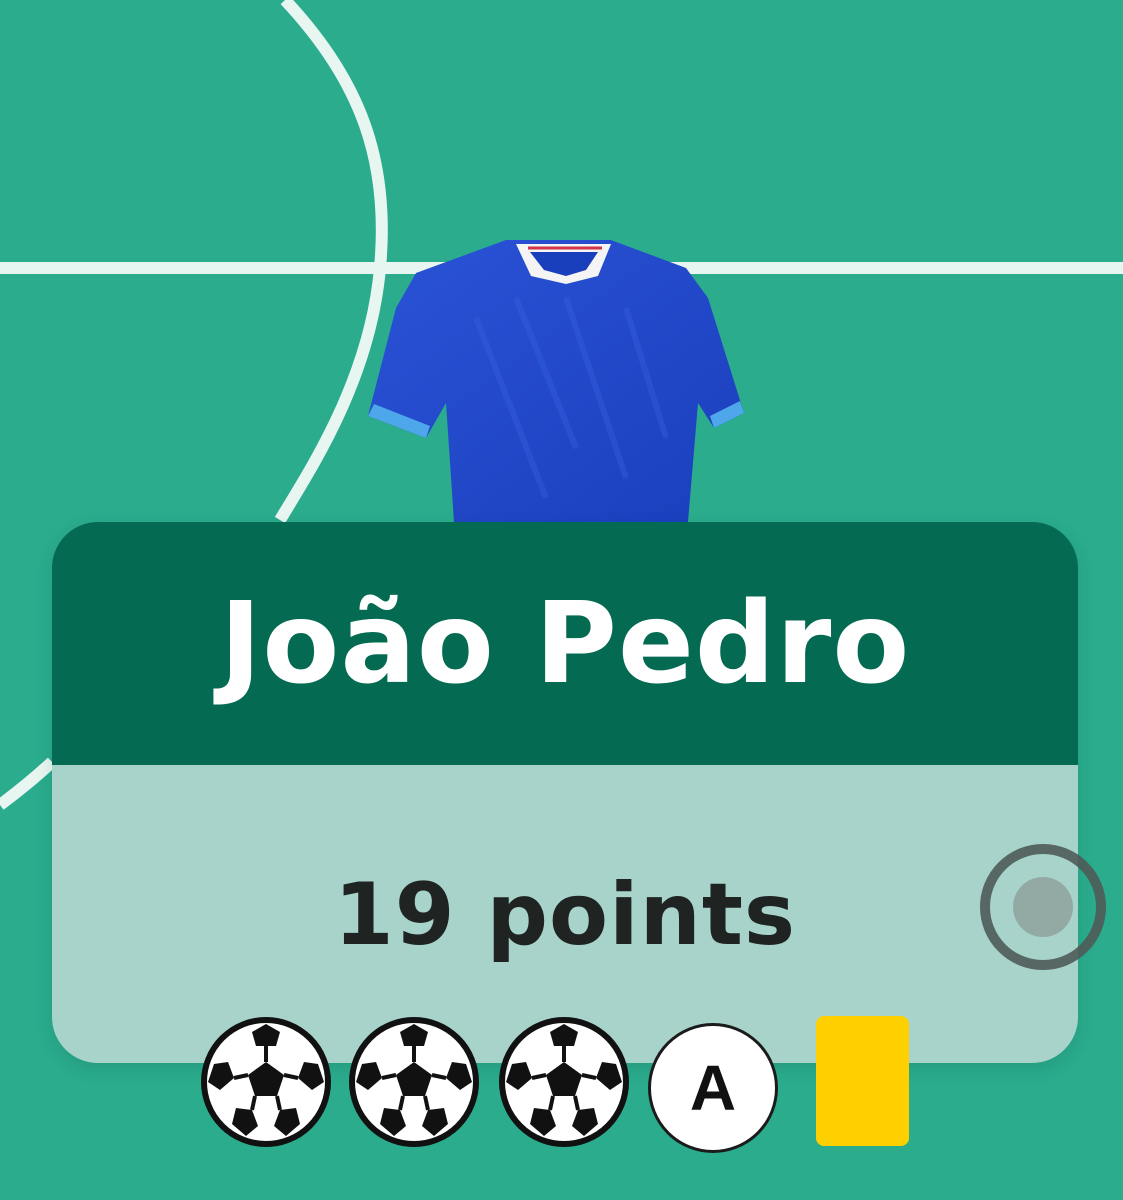  I want to click on shirt-icon, so click(556, 381).